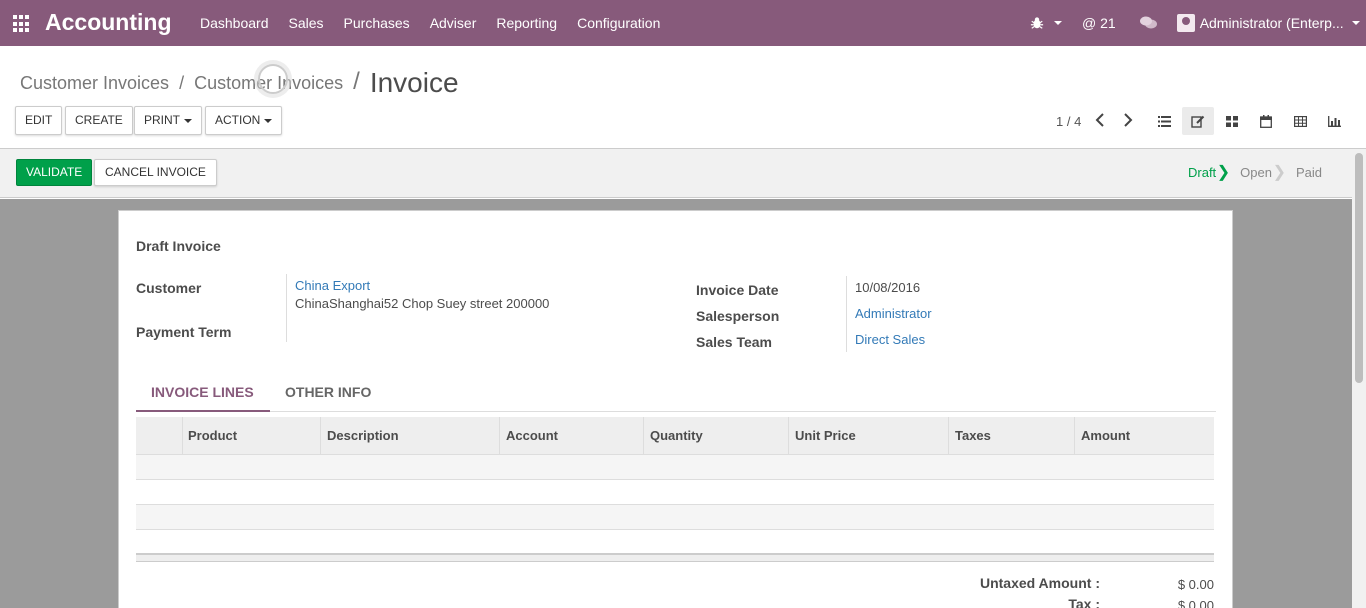 The width and height of the screenshot is (1366, 608). Describe the element at coordinates (162, 120) in the screenshot. I see `print-button-label: PRINT` at that location.